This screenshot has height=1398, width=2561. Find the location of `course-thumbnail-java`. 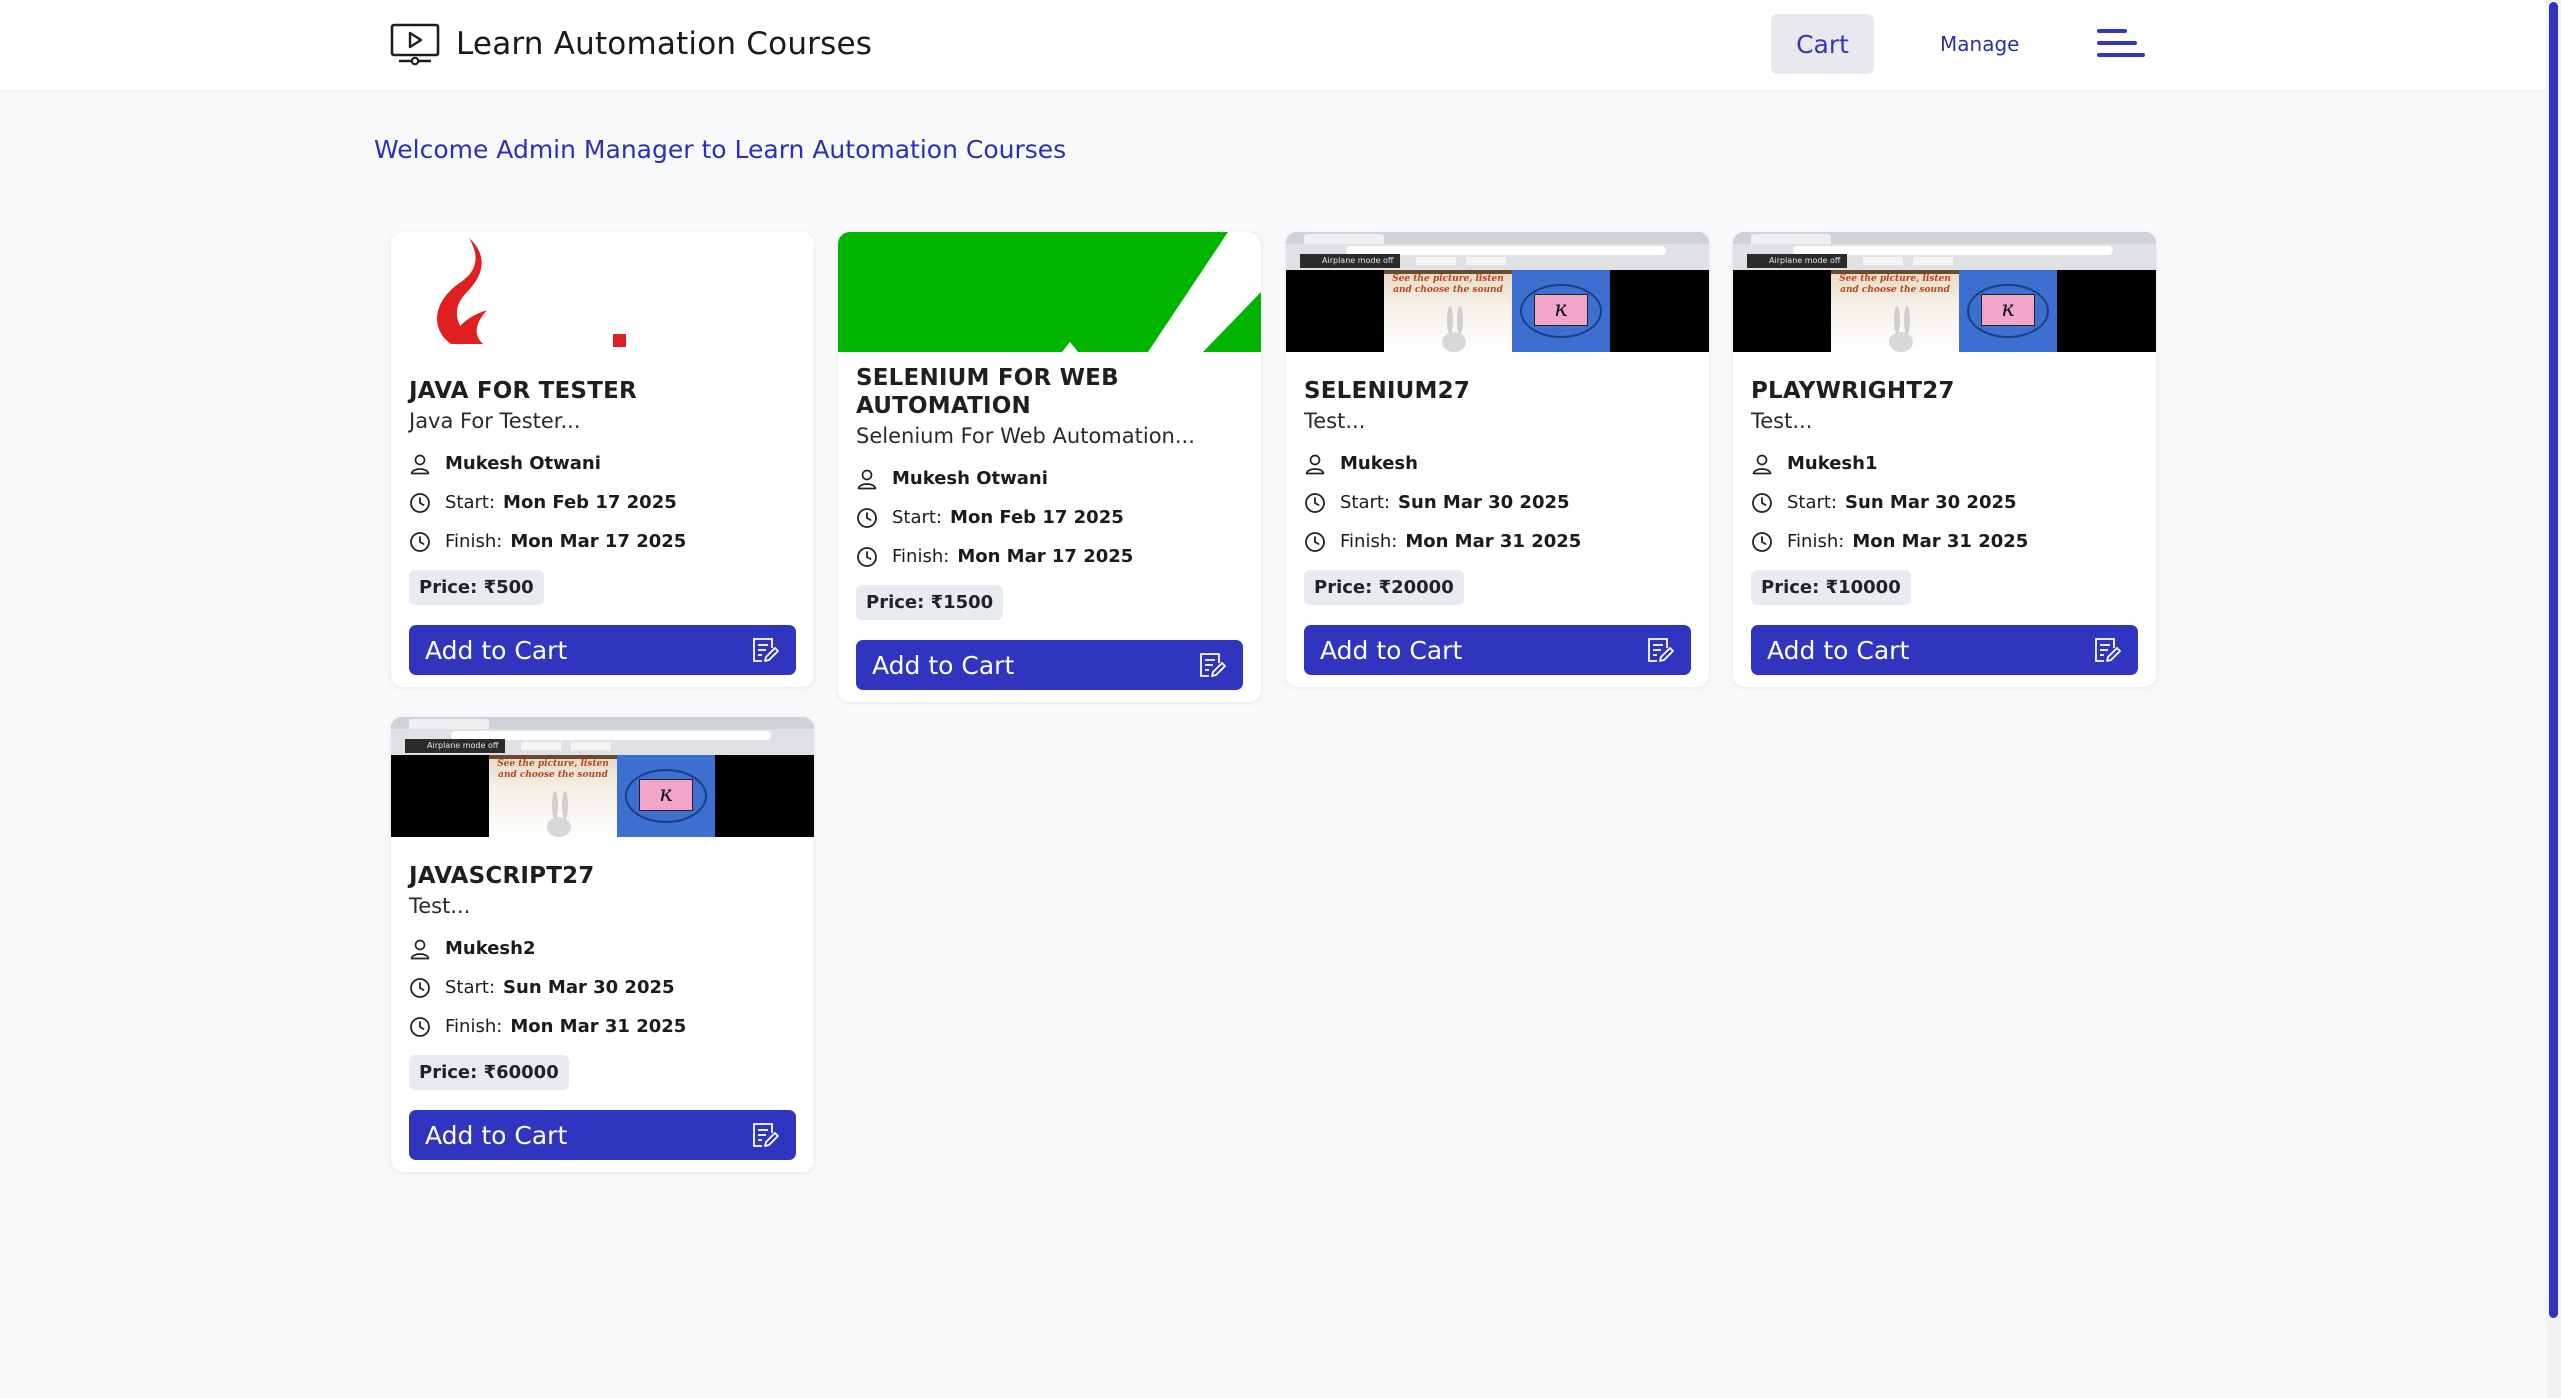

course-thumbnail-java is located at coordinates (602, 292).